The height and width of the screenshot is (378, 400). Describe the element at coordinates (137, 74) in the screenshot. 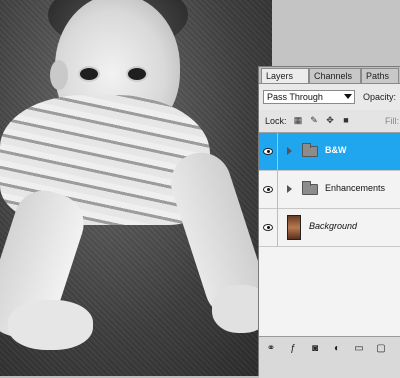

I see `photo-eye-right` at that location.